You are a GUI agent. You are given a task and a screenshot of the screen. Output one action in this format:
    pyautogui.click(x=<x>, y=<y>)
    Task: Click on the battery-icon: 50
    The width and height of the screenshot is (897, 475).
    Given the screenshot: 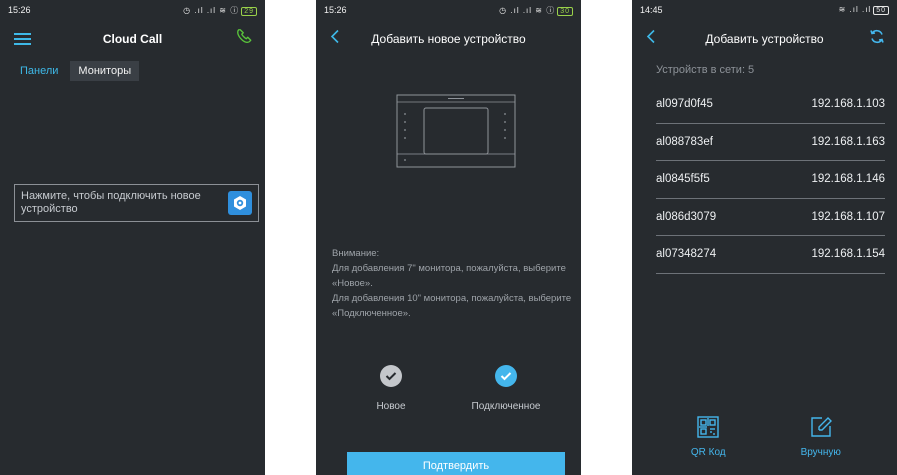 What is the action you would take?
    pyautogui.click(x=881, y=10)
    